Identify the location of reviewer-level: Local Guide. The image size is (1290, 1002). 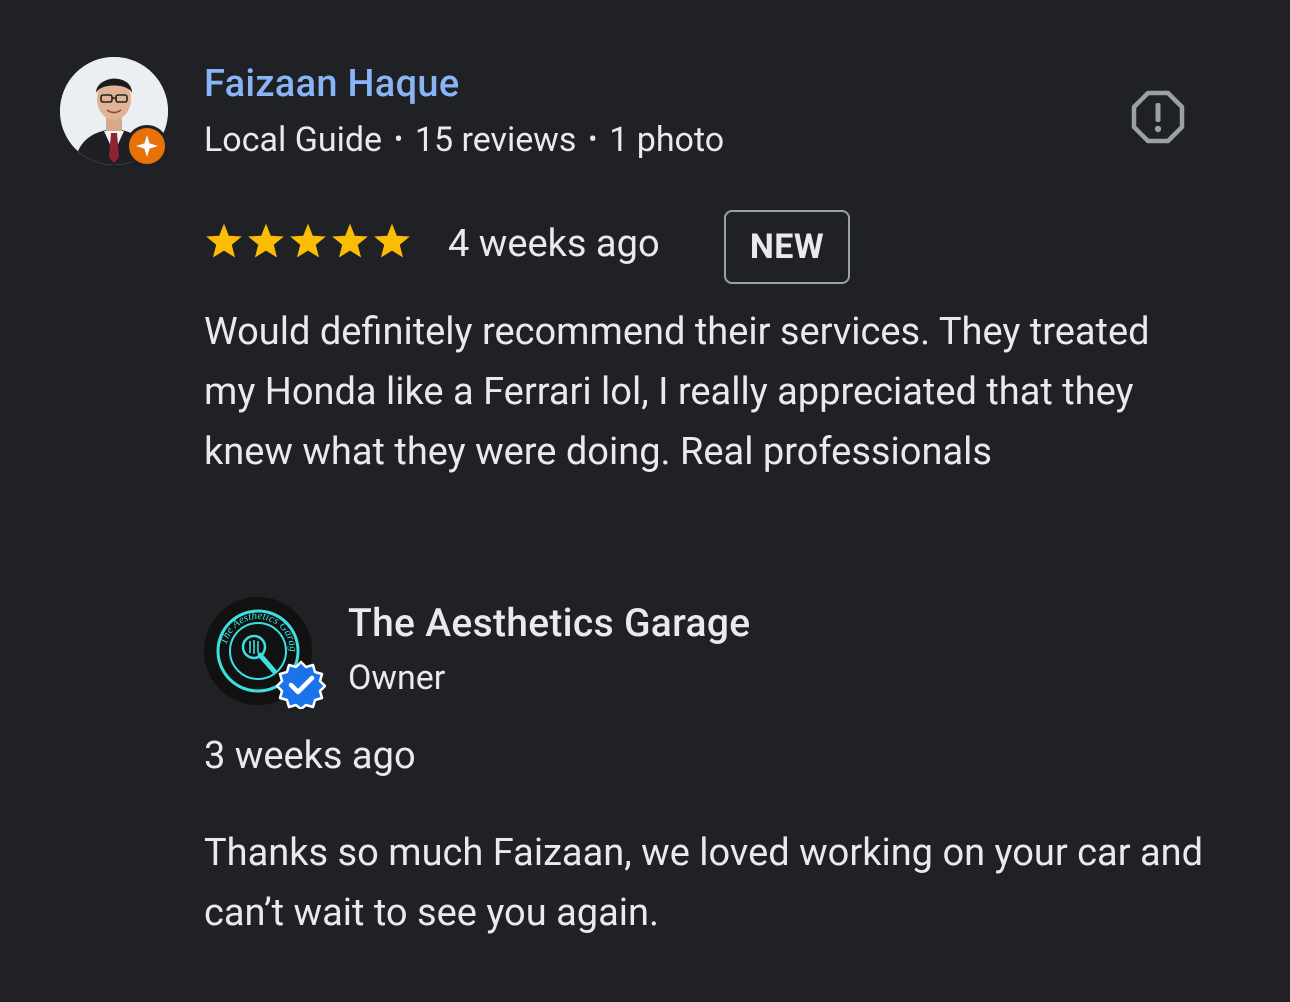
(293, 140).